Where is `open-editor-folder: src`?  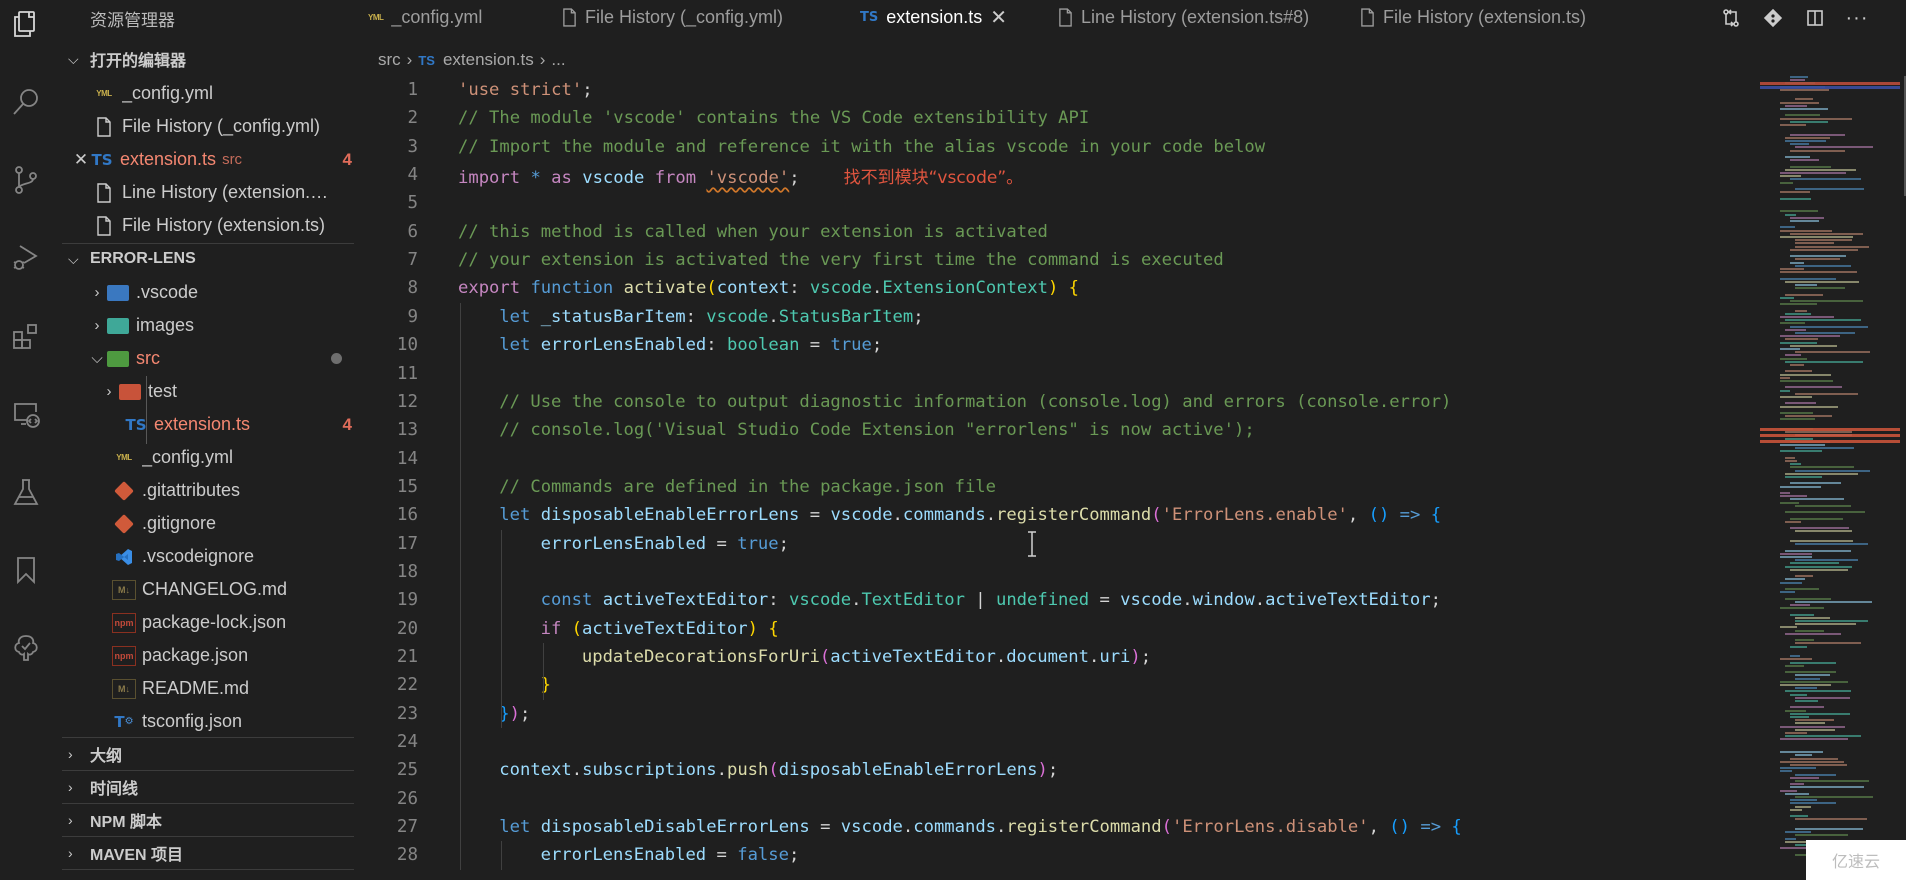
open-editor-folder: src is located at coordinates (232, 159).